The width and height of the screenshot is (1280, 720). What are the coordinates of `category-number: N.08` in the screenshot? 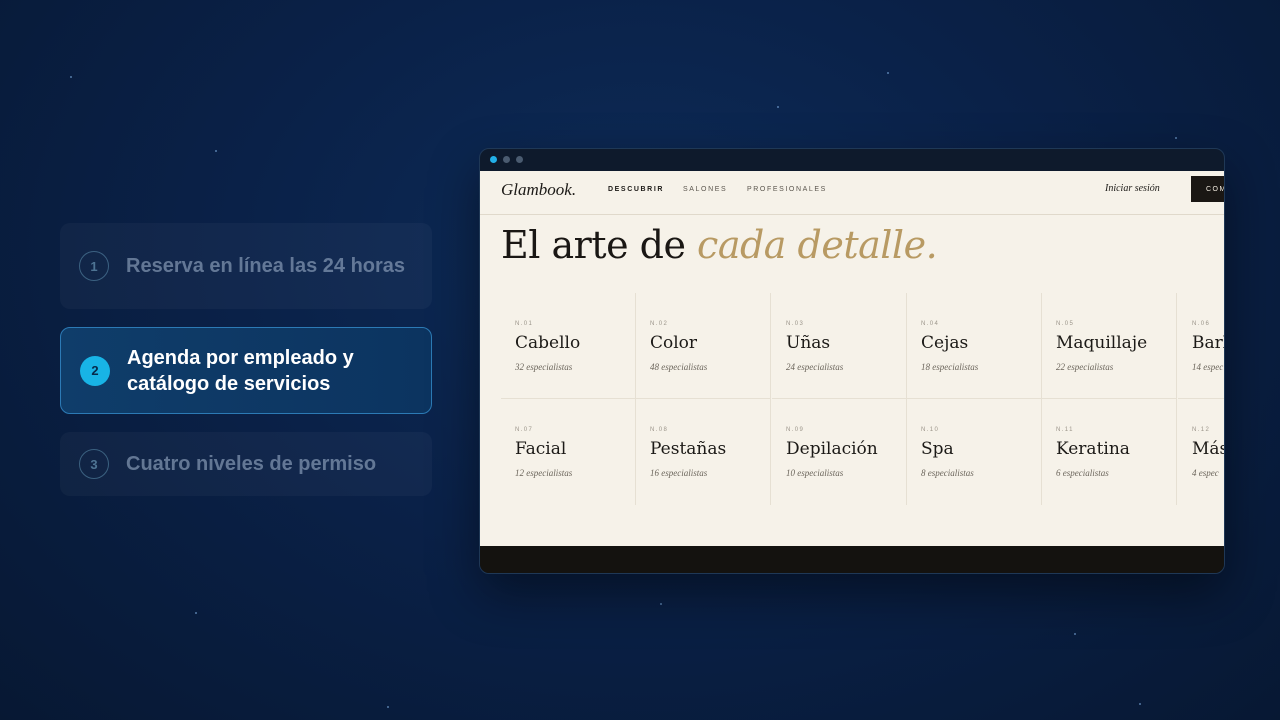 It's located at (659, 430).